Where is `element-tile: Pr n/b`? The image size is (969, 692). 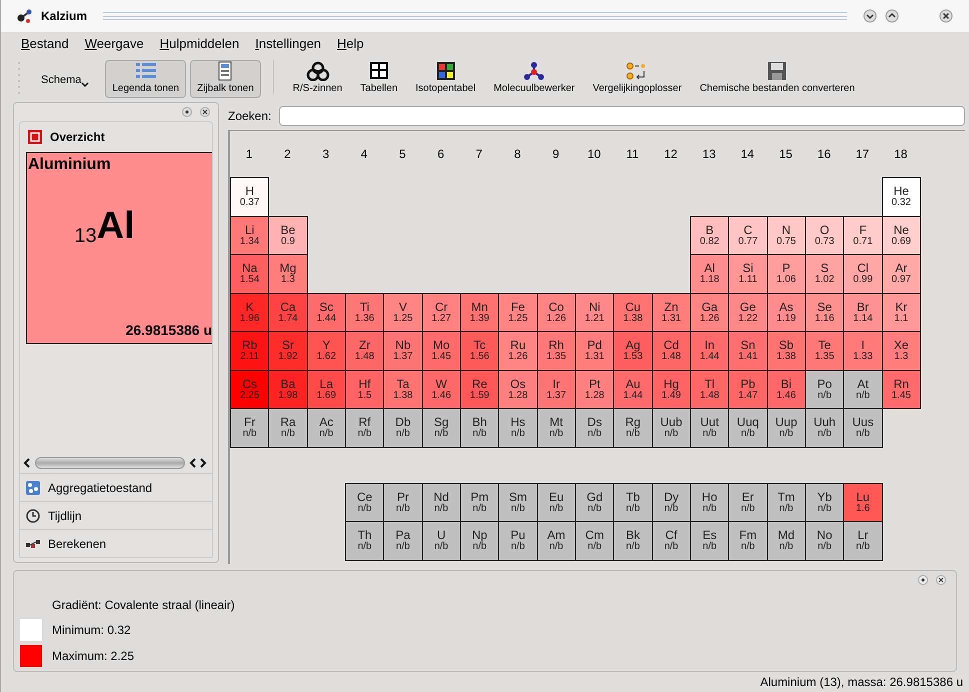
element-tile: Pr n/b is located at coordinates (403, 502).